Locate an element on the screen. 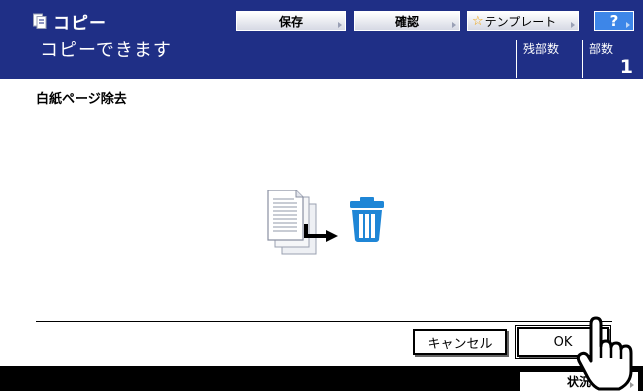 Image resolution: width=643 pixels, height=391 pixels. help-button: ? is located at coordinates (614, 21).